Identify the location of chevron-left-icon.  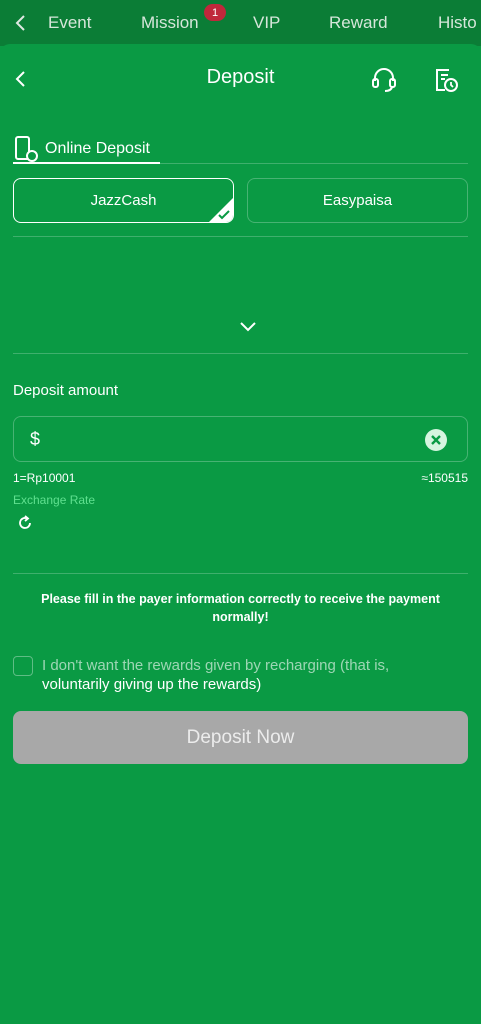
(20, 23).